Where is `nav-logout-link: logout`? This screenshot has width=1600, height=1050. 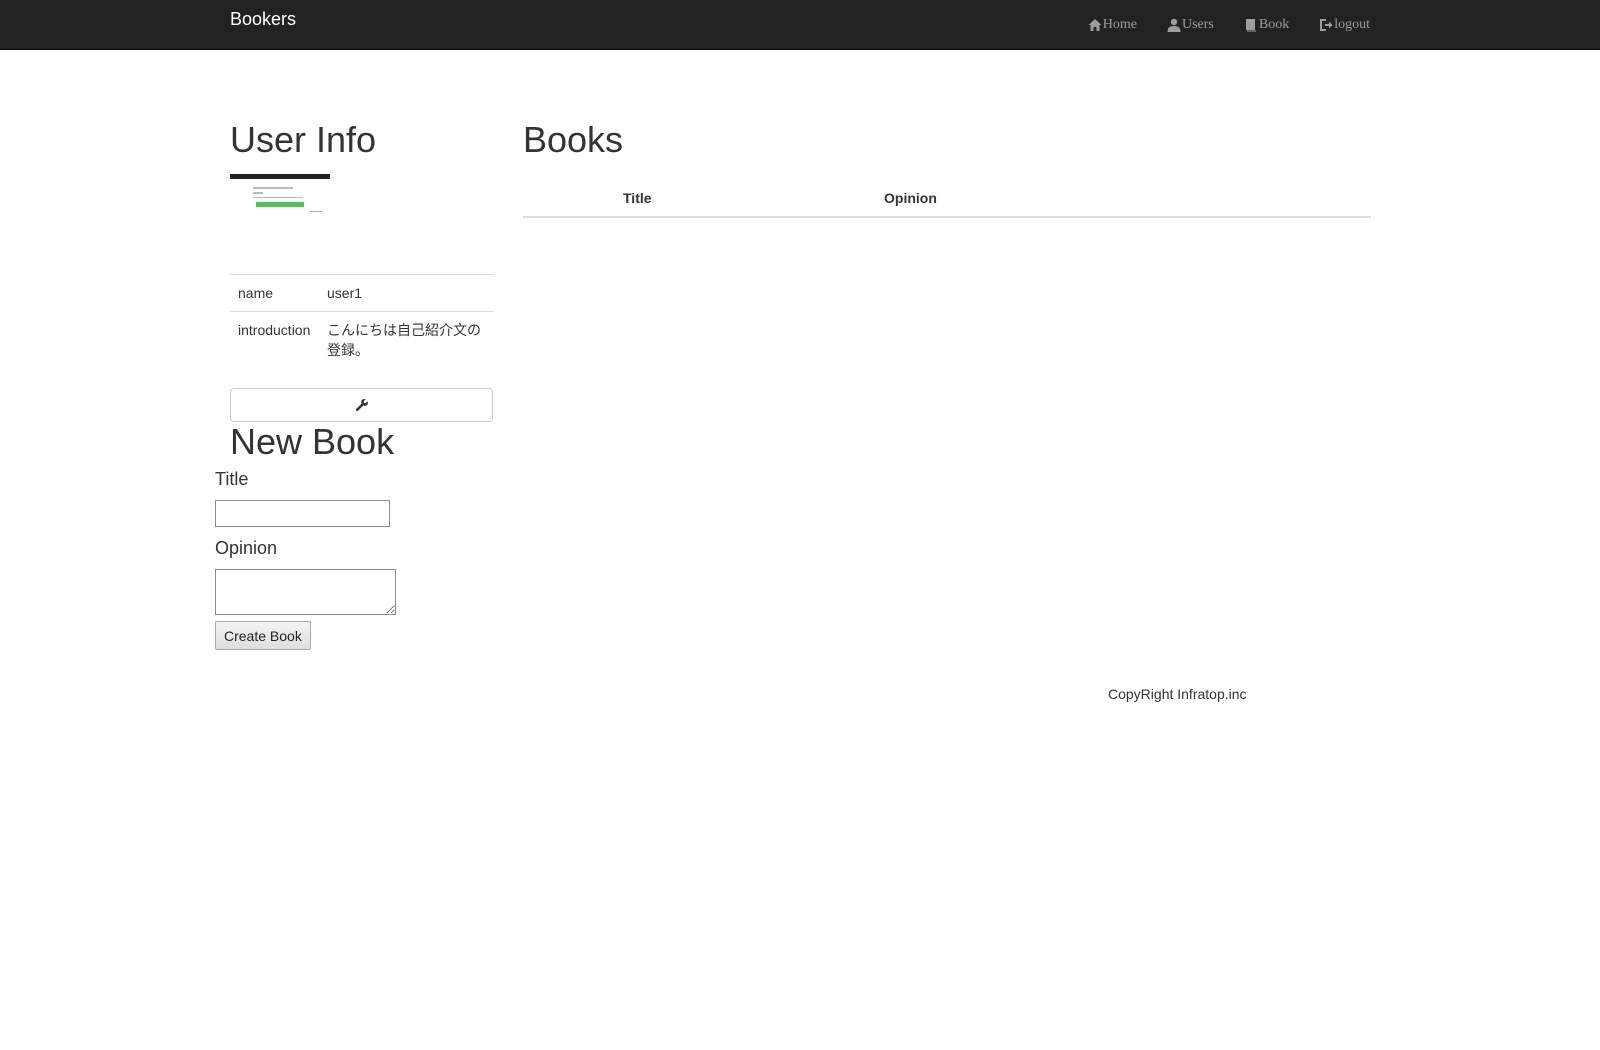
nav-logout-link: logout is located at coordinates (1344, 25).